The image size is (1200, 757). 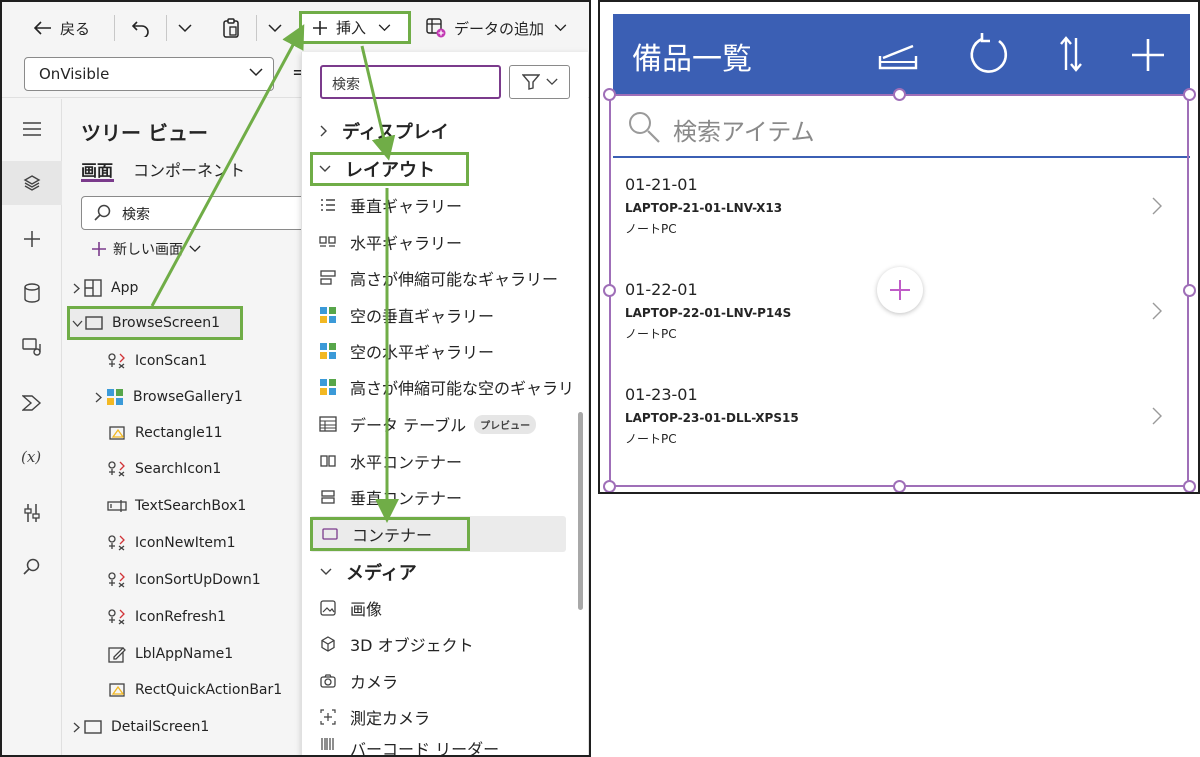 I want to click on tree-node-searchicon1: SearchIcon1, so click(x=164, y=469).